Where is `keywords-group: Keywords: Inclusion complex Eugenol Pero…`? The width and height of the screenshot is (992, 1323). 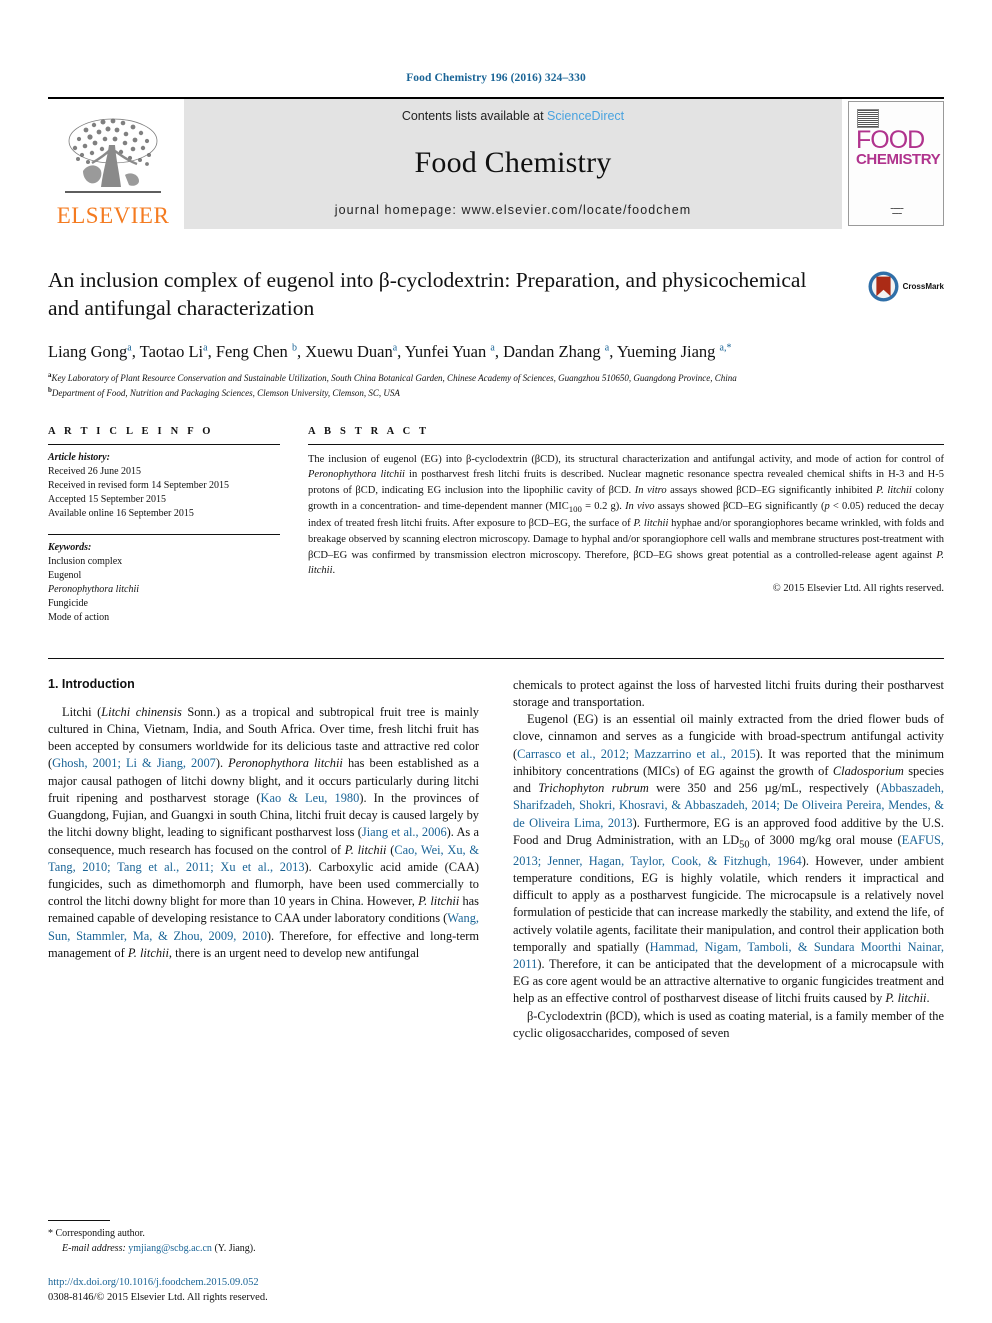 keywords-group: Keywords: Inclusion complex Eugenol Pero… is located at coordinates (164, 586).